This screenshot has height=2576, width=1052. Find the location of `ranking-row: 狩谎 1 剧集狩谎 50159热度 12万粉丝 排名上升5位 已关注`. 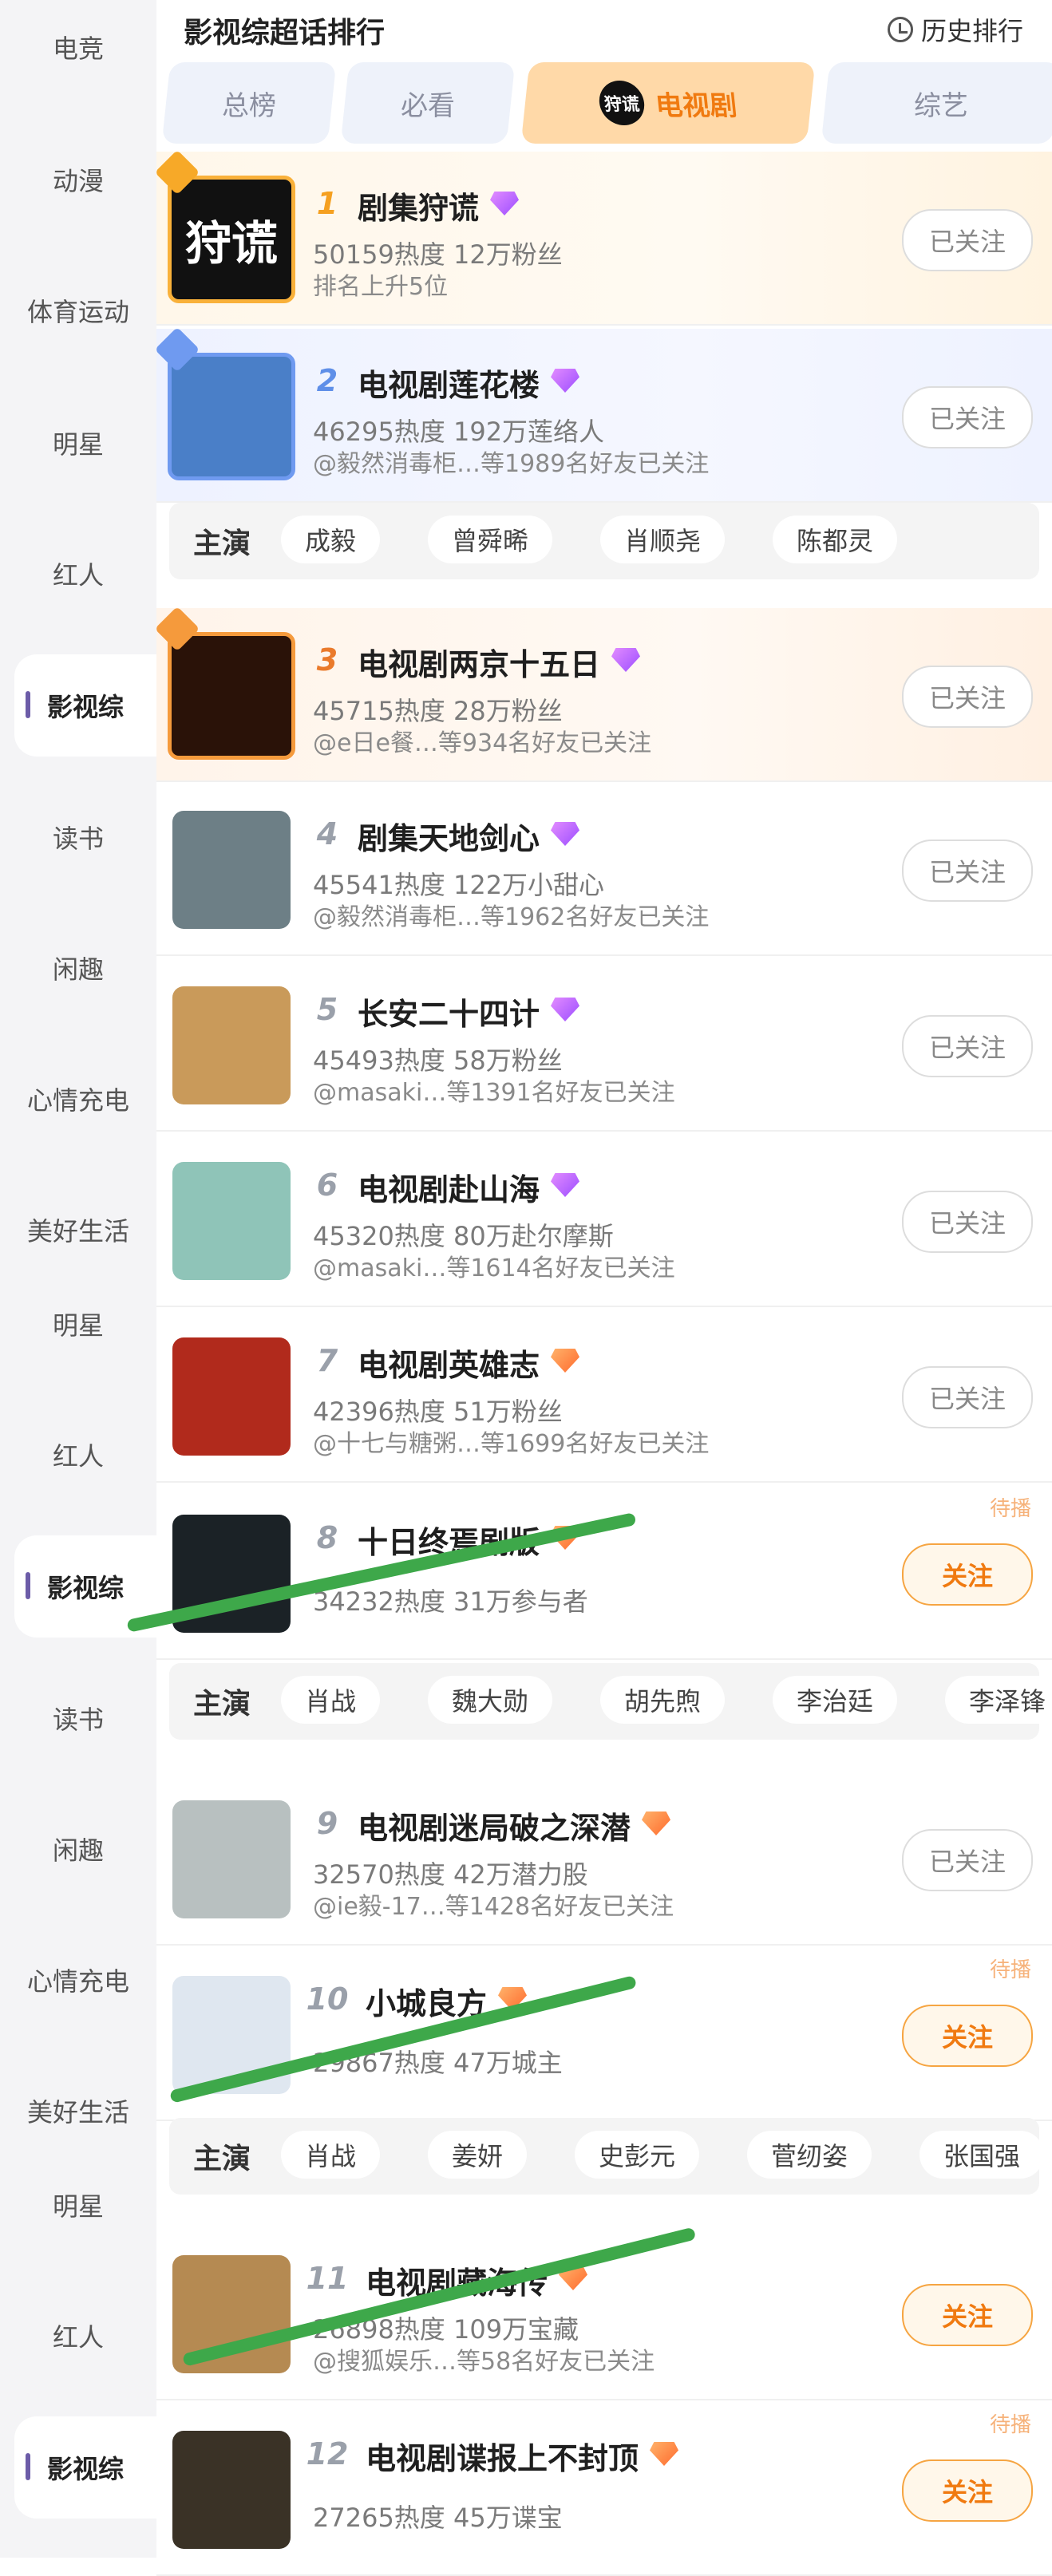

ranking-row: 狩谎 1 剧集狩谎 50159热度 12万粉丝 排名上升5位 已关注 is located at coordinates (603, 237).